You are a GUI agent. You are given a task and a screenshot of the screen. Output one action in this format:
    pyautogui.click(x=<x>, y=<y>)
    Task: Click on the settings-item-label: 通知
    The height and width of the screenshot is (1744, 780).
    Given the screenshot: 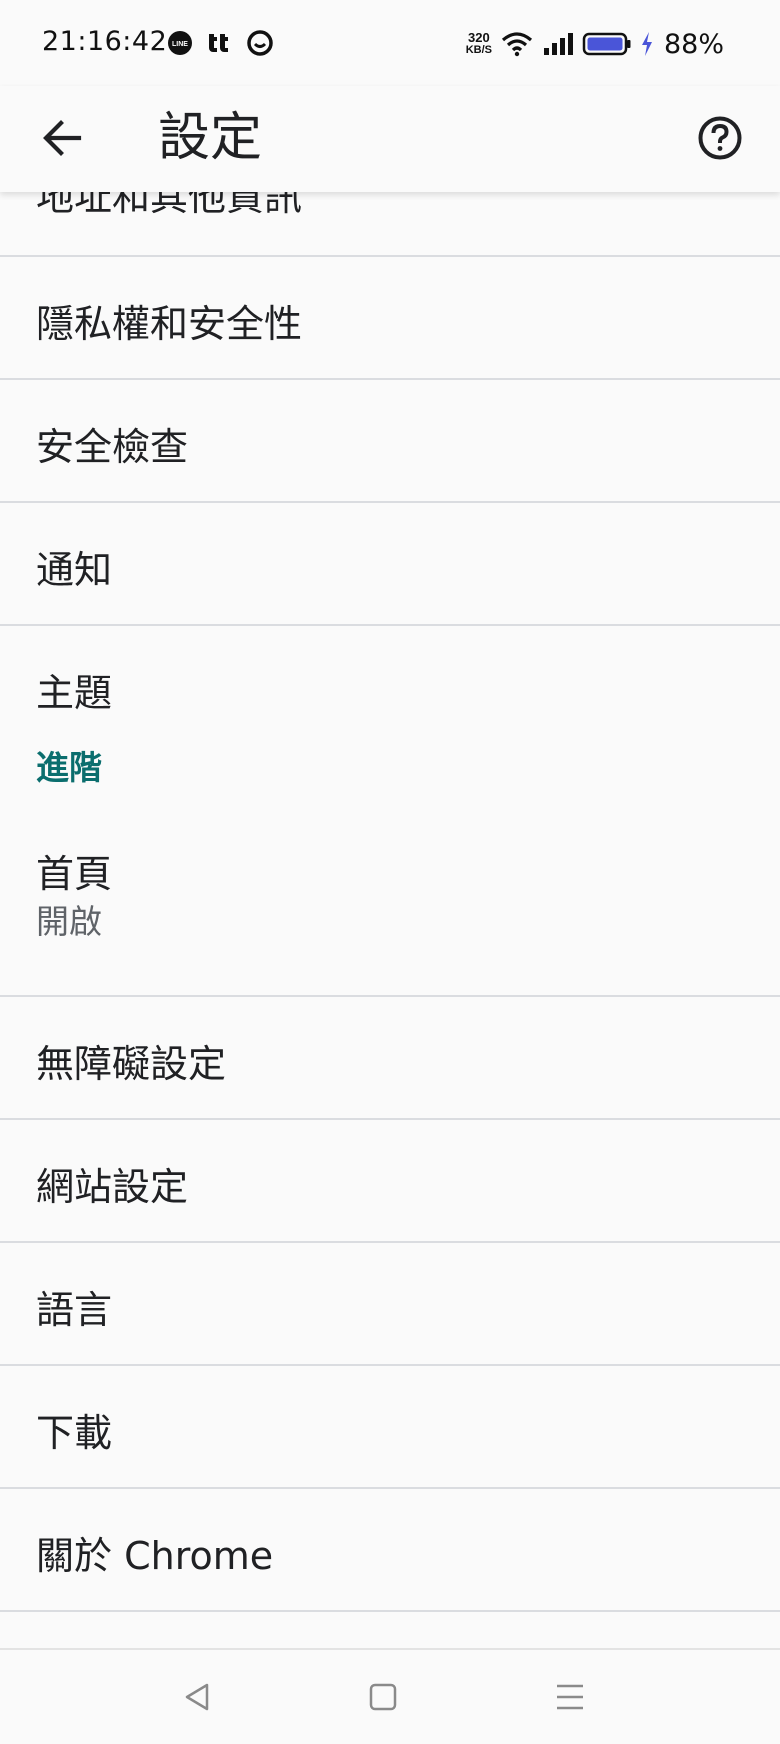 What is the action you would take?
    pyautogui.click(x=74, y=570)
    